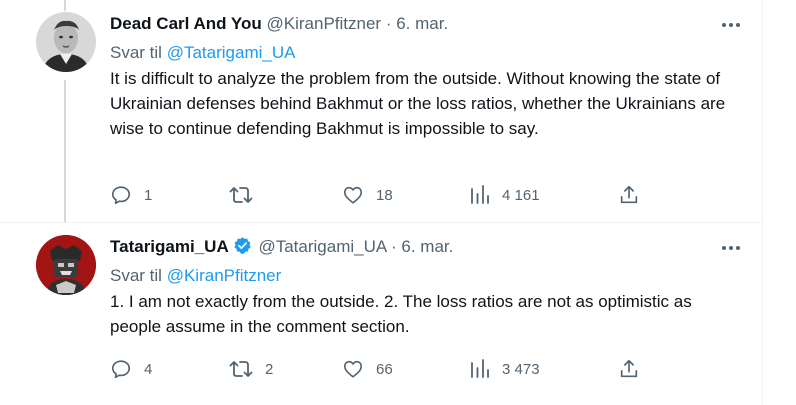 The width and height of the screenshot is (796, 405). I want to click on reply-count: 1, so click(148, 195).